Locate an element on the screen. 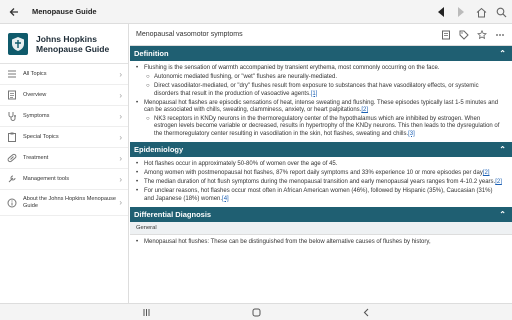 This screenshot has height=320, width=512. sidebar-item-symptoms: Symptoms › is located at coordinates (64, 116).